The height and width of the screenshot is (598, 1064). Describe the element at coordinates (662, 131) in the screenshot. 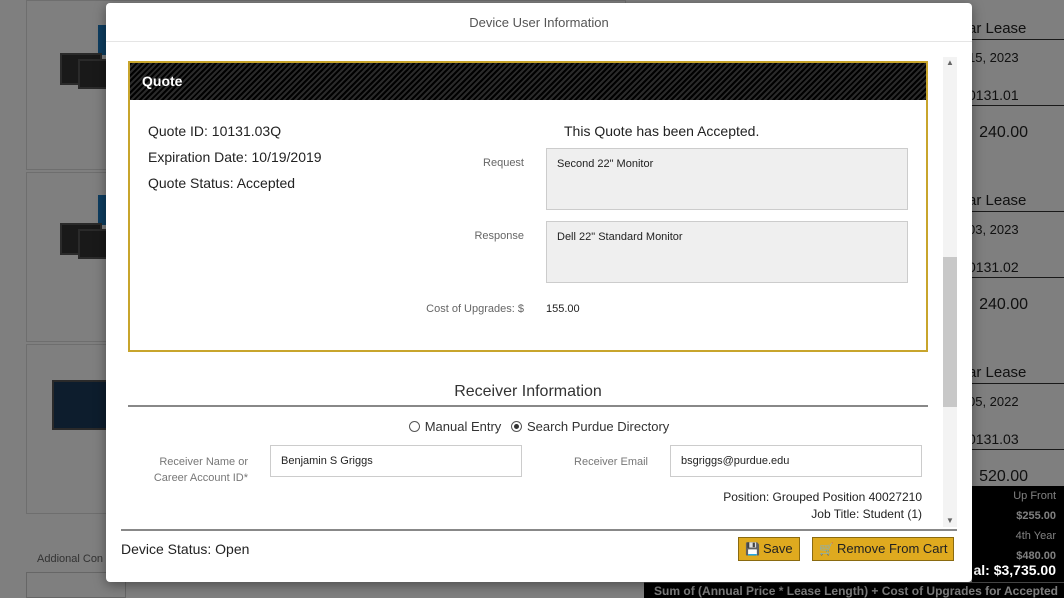

I see `quote-accepted-message: This Quote has been Accepted.` at that location.